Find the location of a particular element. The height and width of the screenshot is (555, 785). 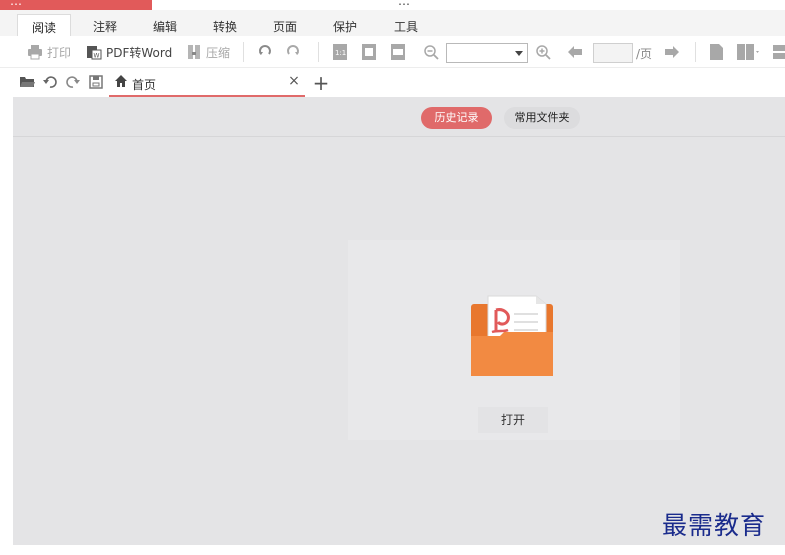

open-folder-icon is located at coordinates (27, 82).